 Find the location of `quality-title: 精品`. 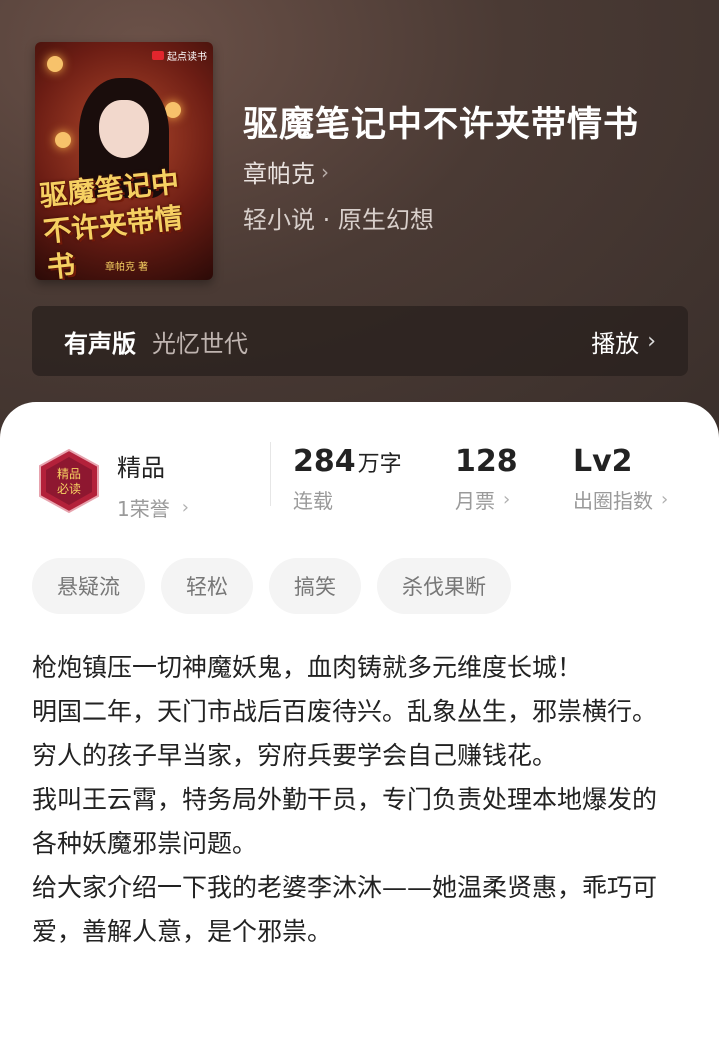

quality-title: 精品 is located at coordinates (141, 468).